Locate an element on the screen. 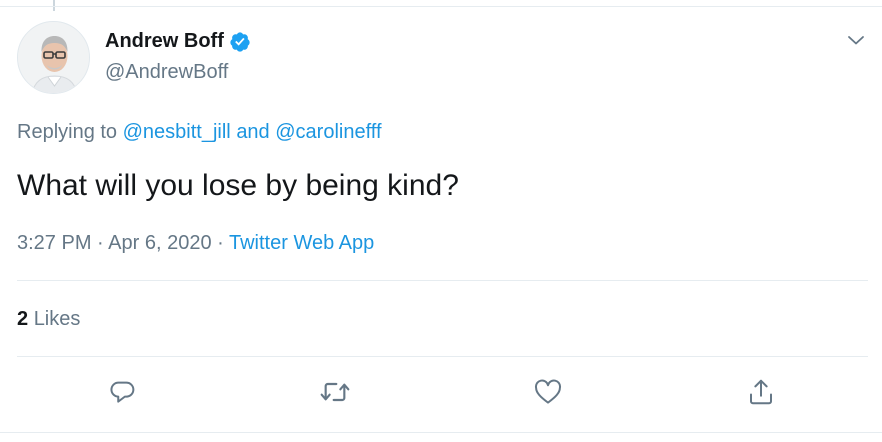 The image size is (882, 442). author-display-name: Andrew Boff is located at coordinates (164, 41).